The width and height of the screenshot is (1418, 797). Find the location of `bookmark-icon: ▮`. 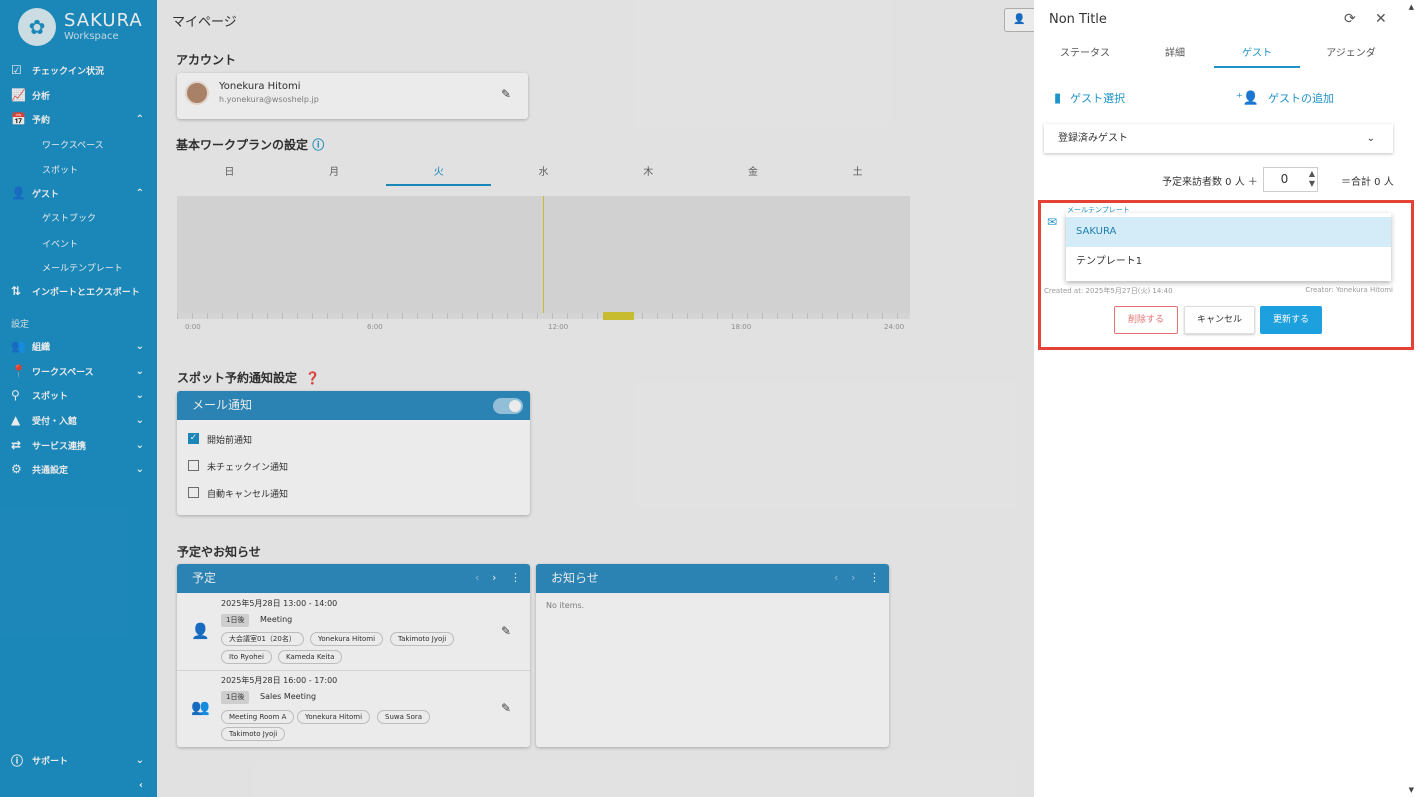

bookmark-icon: ▮ is located at coordinates (1058, 98).